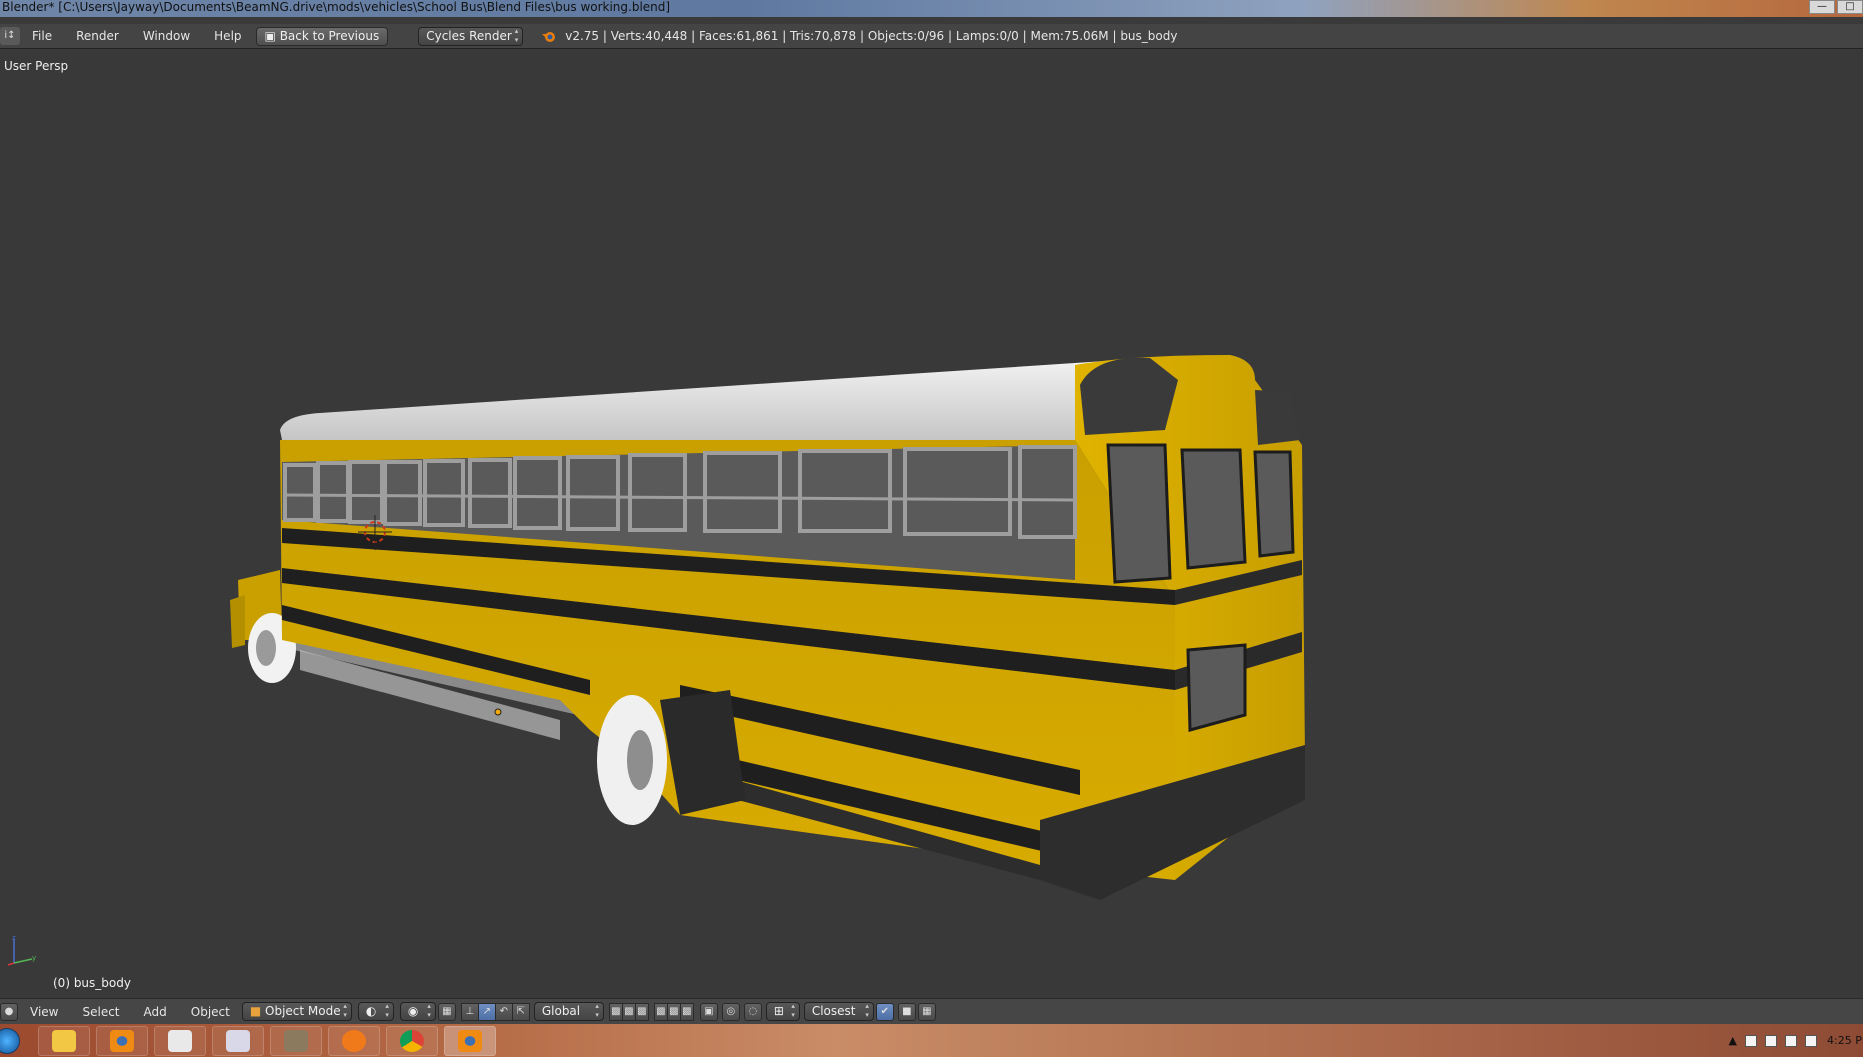 Image resolution: width=1863 pixels, height=1057 pixels. What do you see at coordinates (10, 36) in the screenshot?
I see `editor-type-info-icon: i↕` at bounding box center [10, 36].